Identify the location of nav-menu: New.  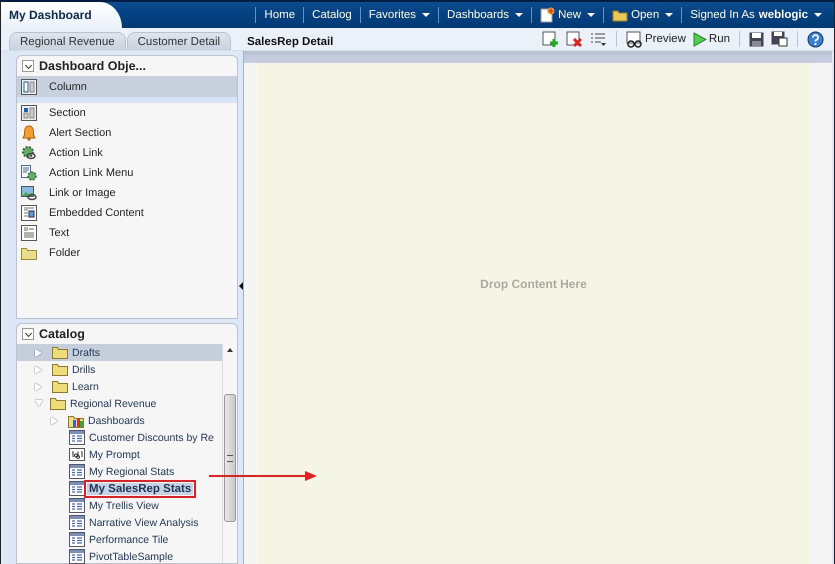
(568, 15).